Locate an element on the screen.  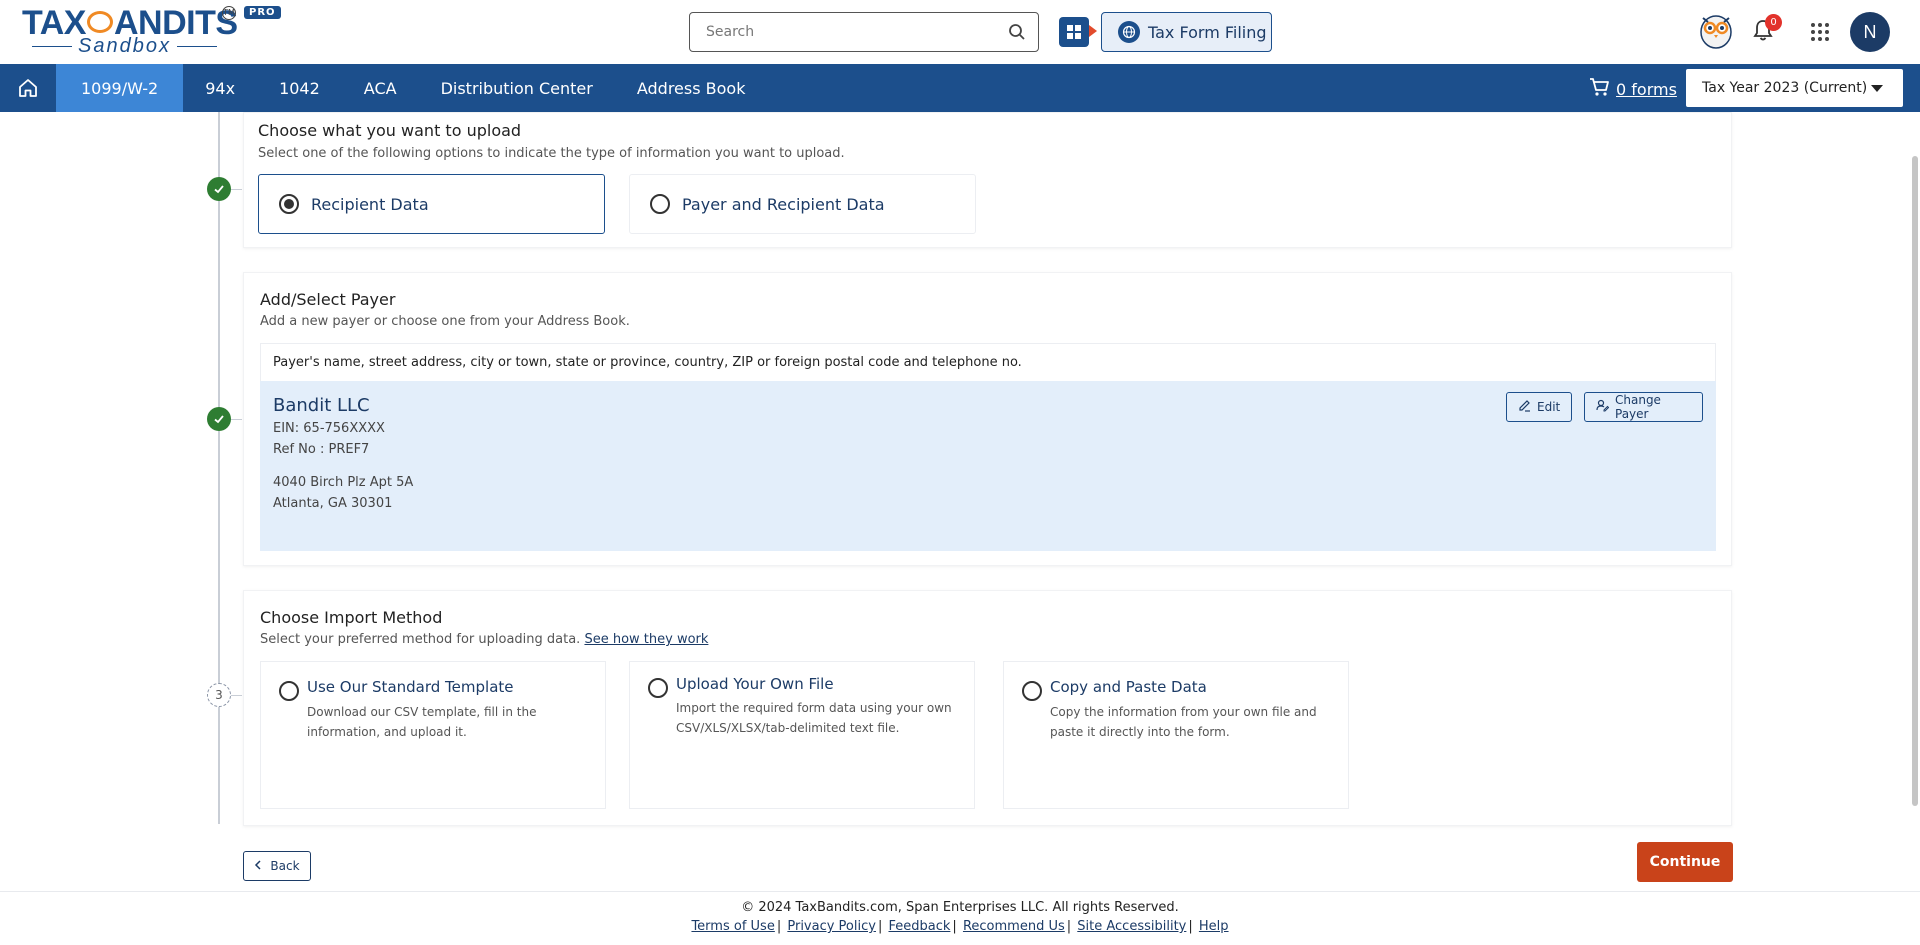
payer-section-title: Add/Select Payer is located at coordinates (328, 299).